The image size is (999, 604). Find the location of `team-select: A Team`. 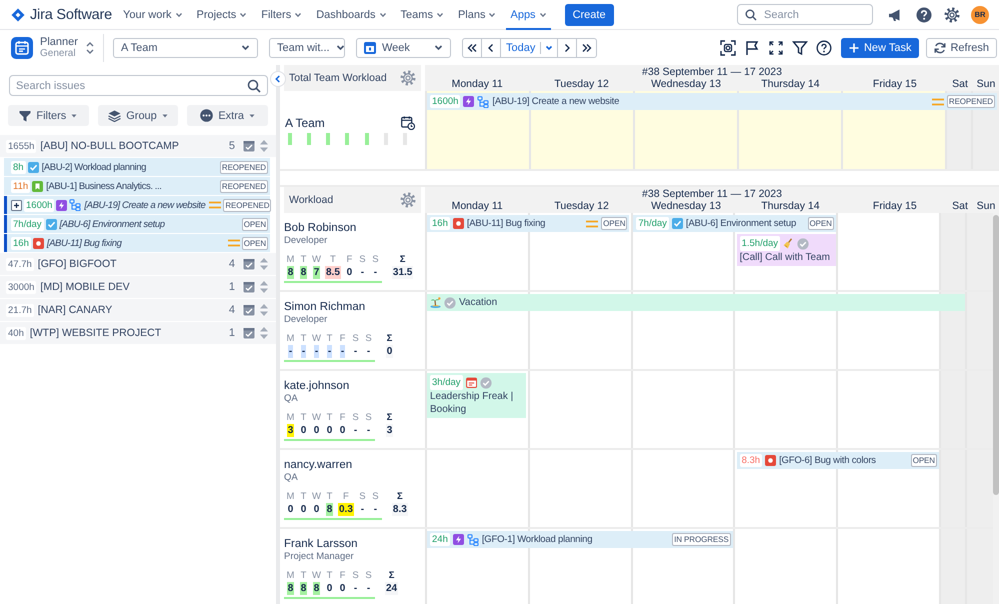

team-select: A Team is located at coordinates (185, 48).